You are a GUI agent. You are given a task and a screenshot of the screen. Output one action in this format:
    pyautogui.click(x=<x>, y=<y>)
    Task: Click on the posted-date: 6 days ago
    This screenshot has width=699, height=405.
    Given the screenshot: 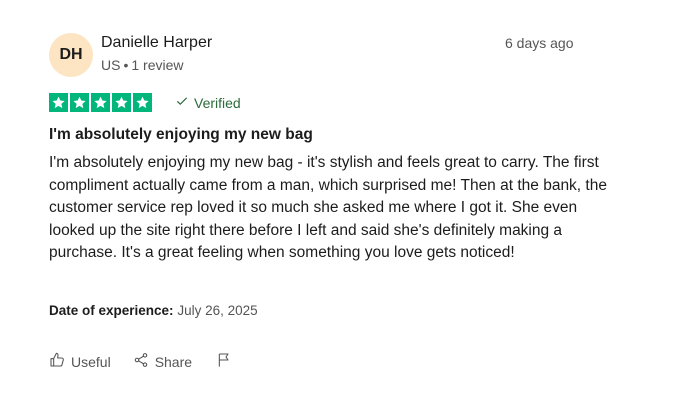 What is the action you would take?
    pyautogui.click(x=539, y=43)
    